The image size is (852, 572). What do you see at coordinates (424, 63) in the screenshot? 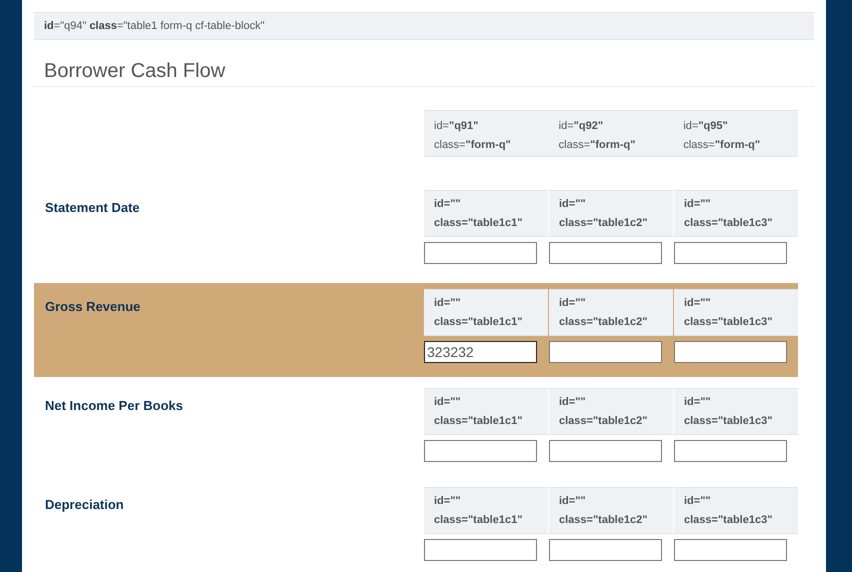
I see `section-title: Borrower Cash Flow` at bounding box center [424, 63].